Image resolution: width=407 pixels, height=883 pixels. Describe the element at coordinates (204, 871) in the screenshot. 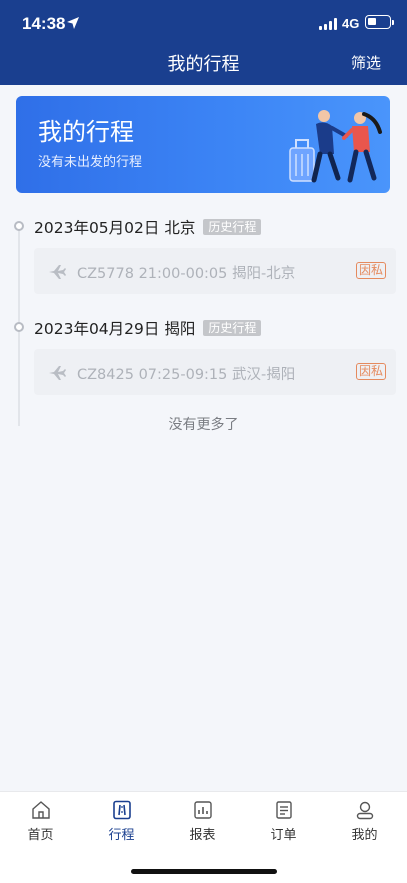

I see `home-indicator` at that location.